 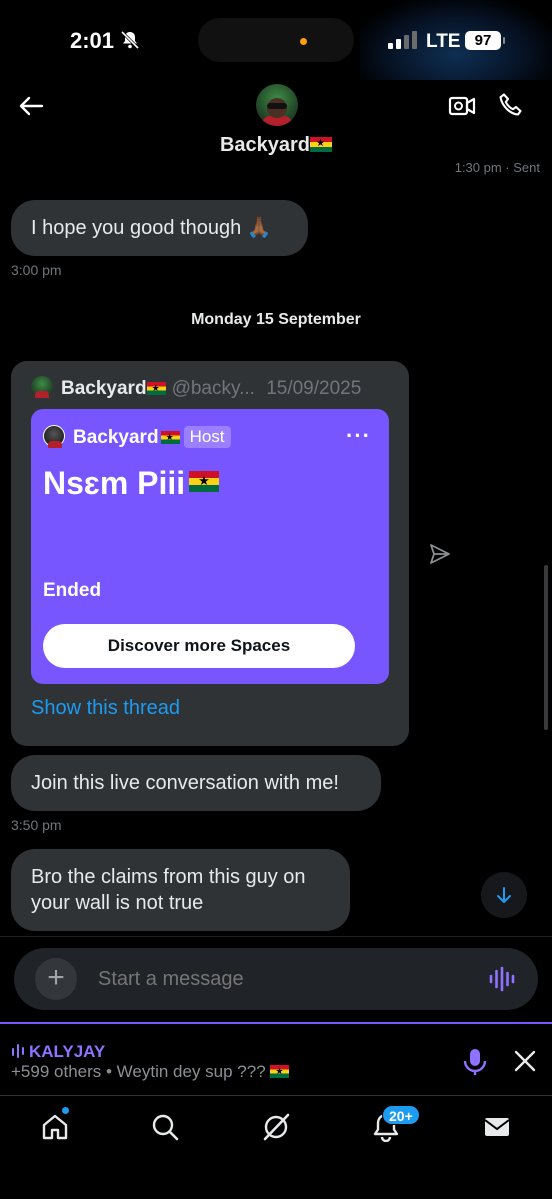 I want to click on back-arrow-icon, so click(x=31, y=106).